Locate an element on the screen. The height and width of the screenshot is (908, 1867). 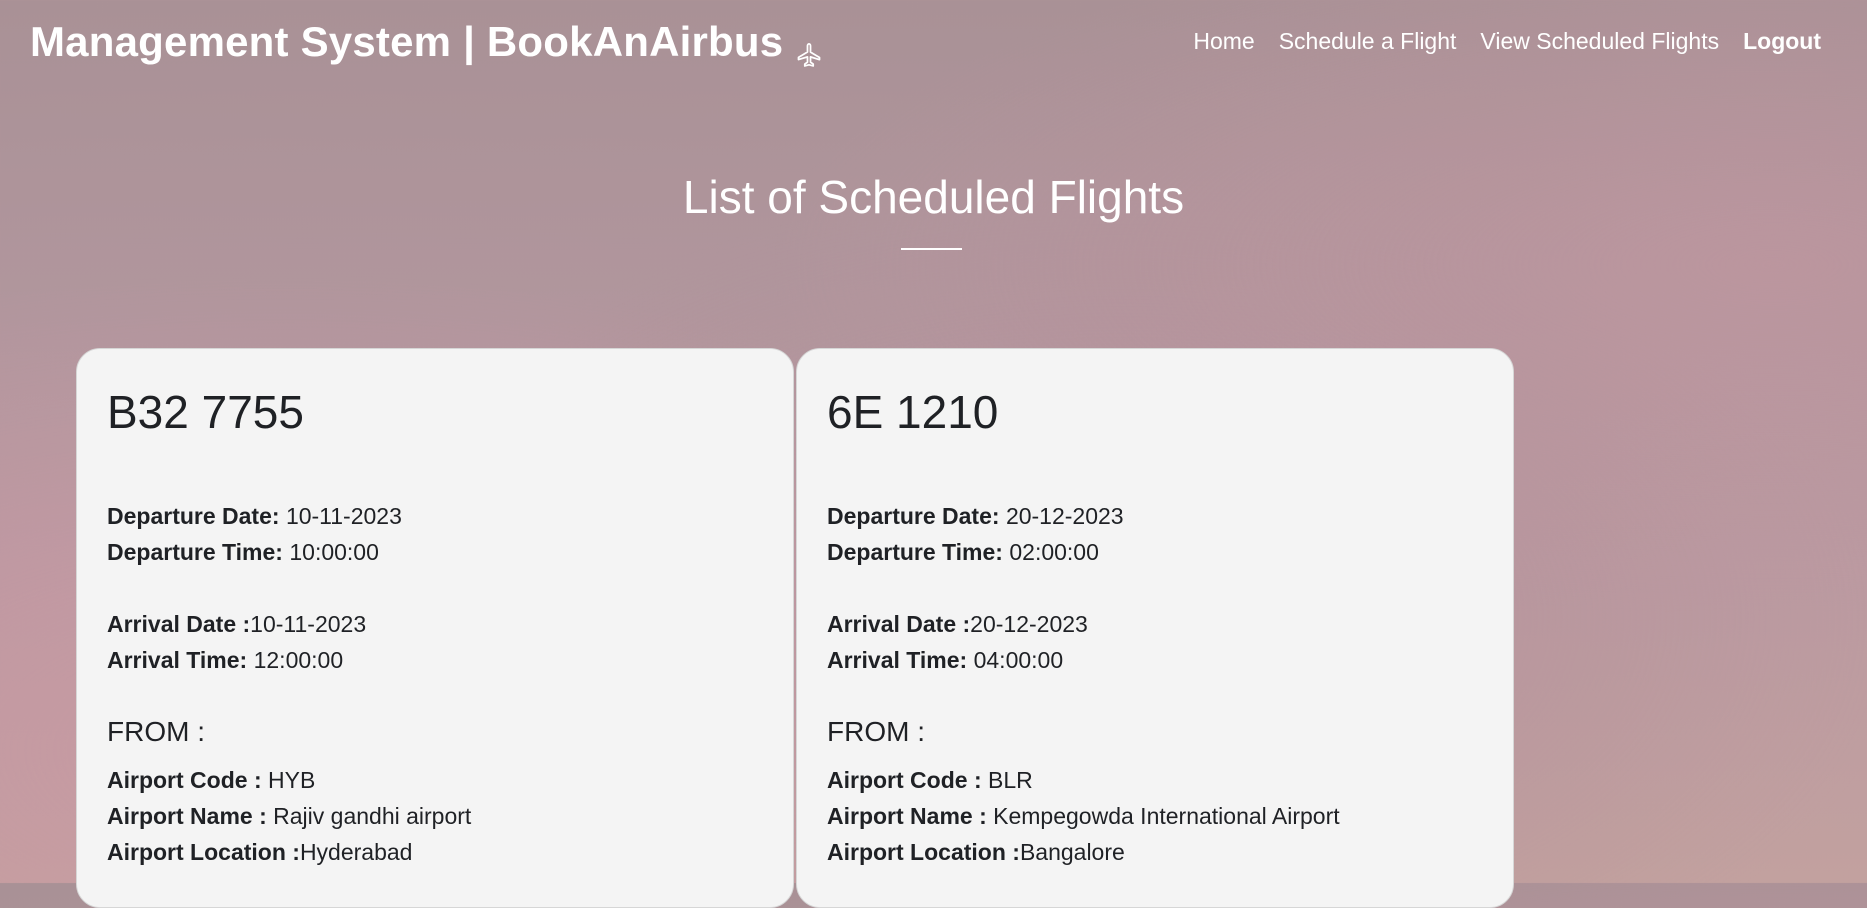
arrival-date-value: 10-11-2023 is located at coordinates (308, 624).